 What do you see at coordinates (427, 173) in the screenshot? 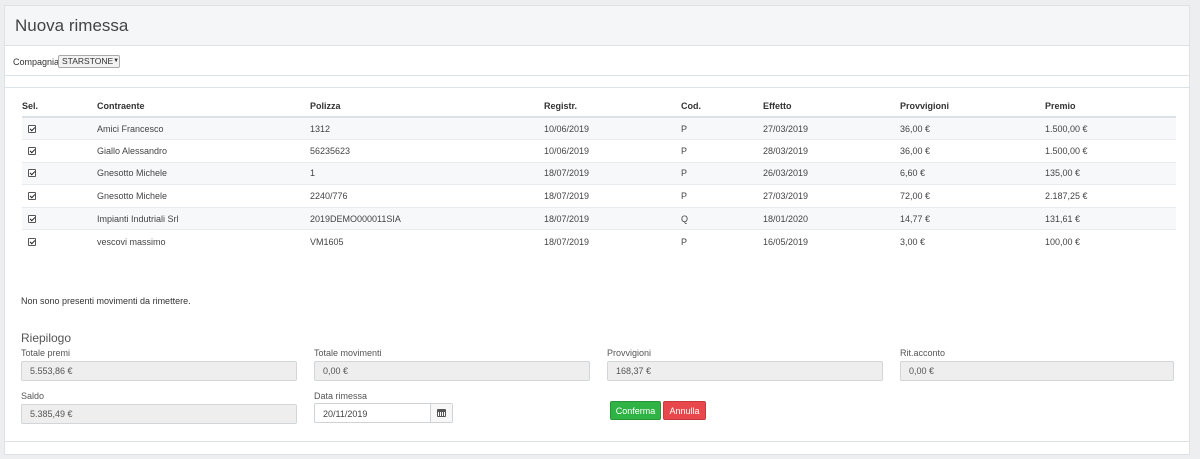
I see `cell-polizza: 1` at bounding box center [427, 173].